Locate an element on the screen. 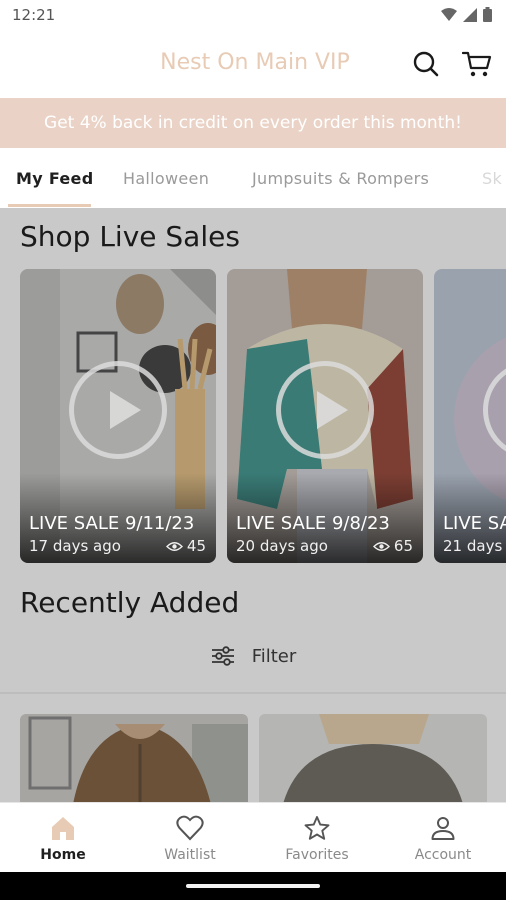 The height and width of the screenshot is (900, 506). live-sale-card: LIVE SALE 9/11/23 17 days ago 45 is located at coordinates (118, 416).